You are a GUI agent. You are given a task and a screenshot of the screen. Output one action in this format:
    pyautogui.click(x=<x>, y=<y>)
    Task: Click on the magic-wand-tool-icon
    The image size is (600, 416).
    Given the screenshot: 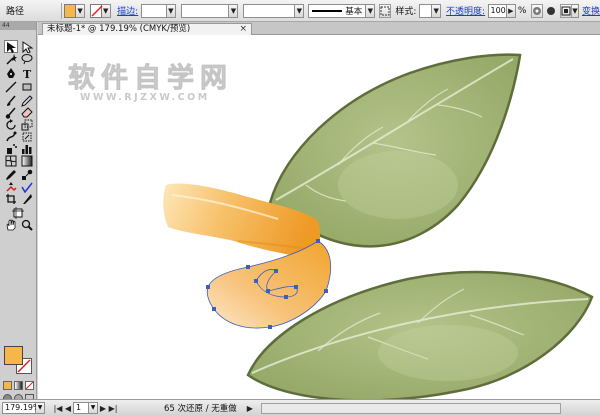 What is the action you would take?
    pyautogui.click(x=11, y=58)
    